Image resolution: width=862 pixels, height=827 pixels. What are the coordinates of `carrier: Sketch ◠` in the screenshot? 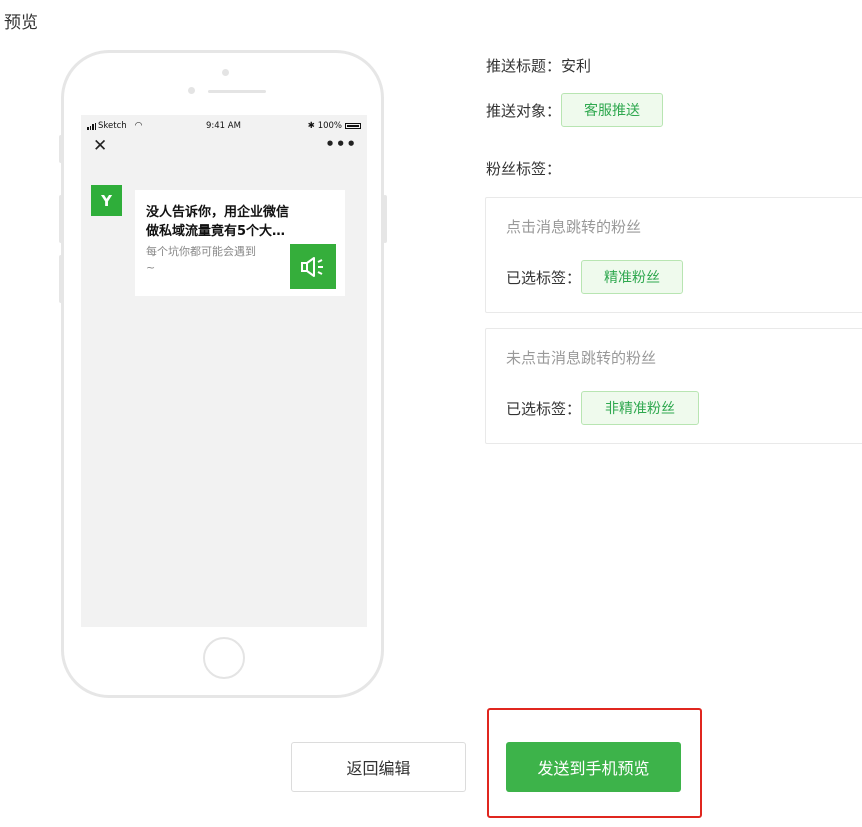 It's located at (115, 126).